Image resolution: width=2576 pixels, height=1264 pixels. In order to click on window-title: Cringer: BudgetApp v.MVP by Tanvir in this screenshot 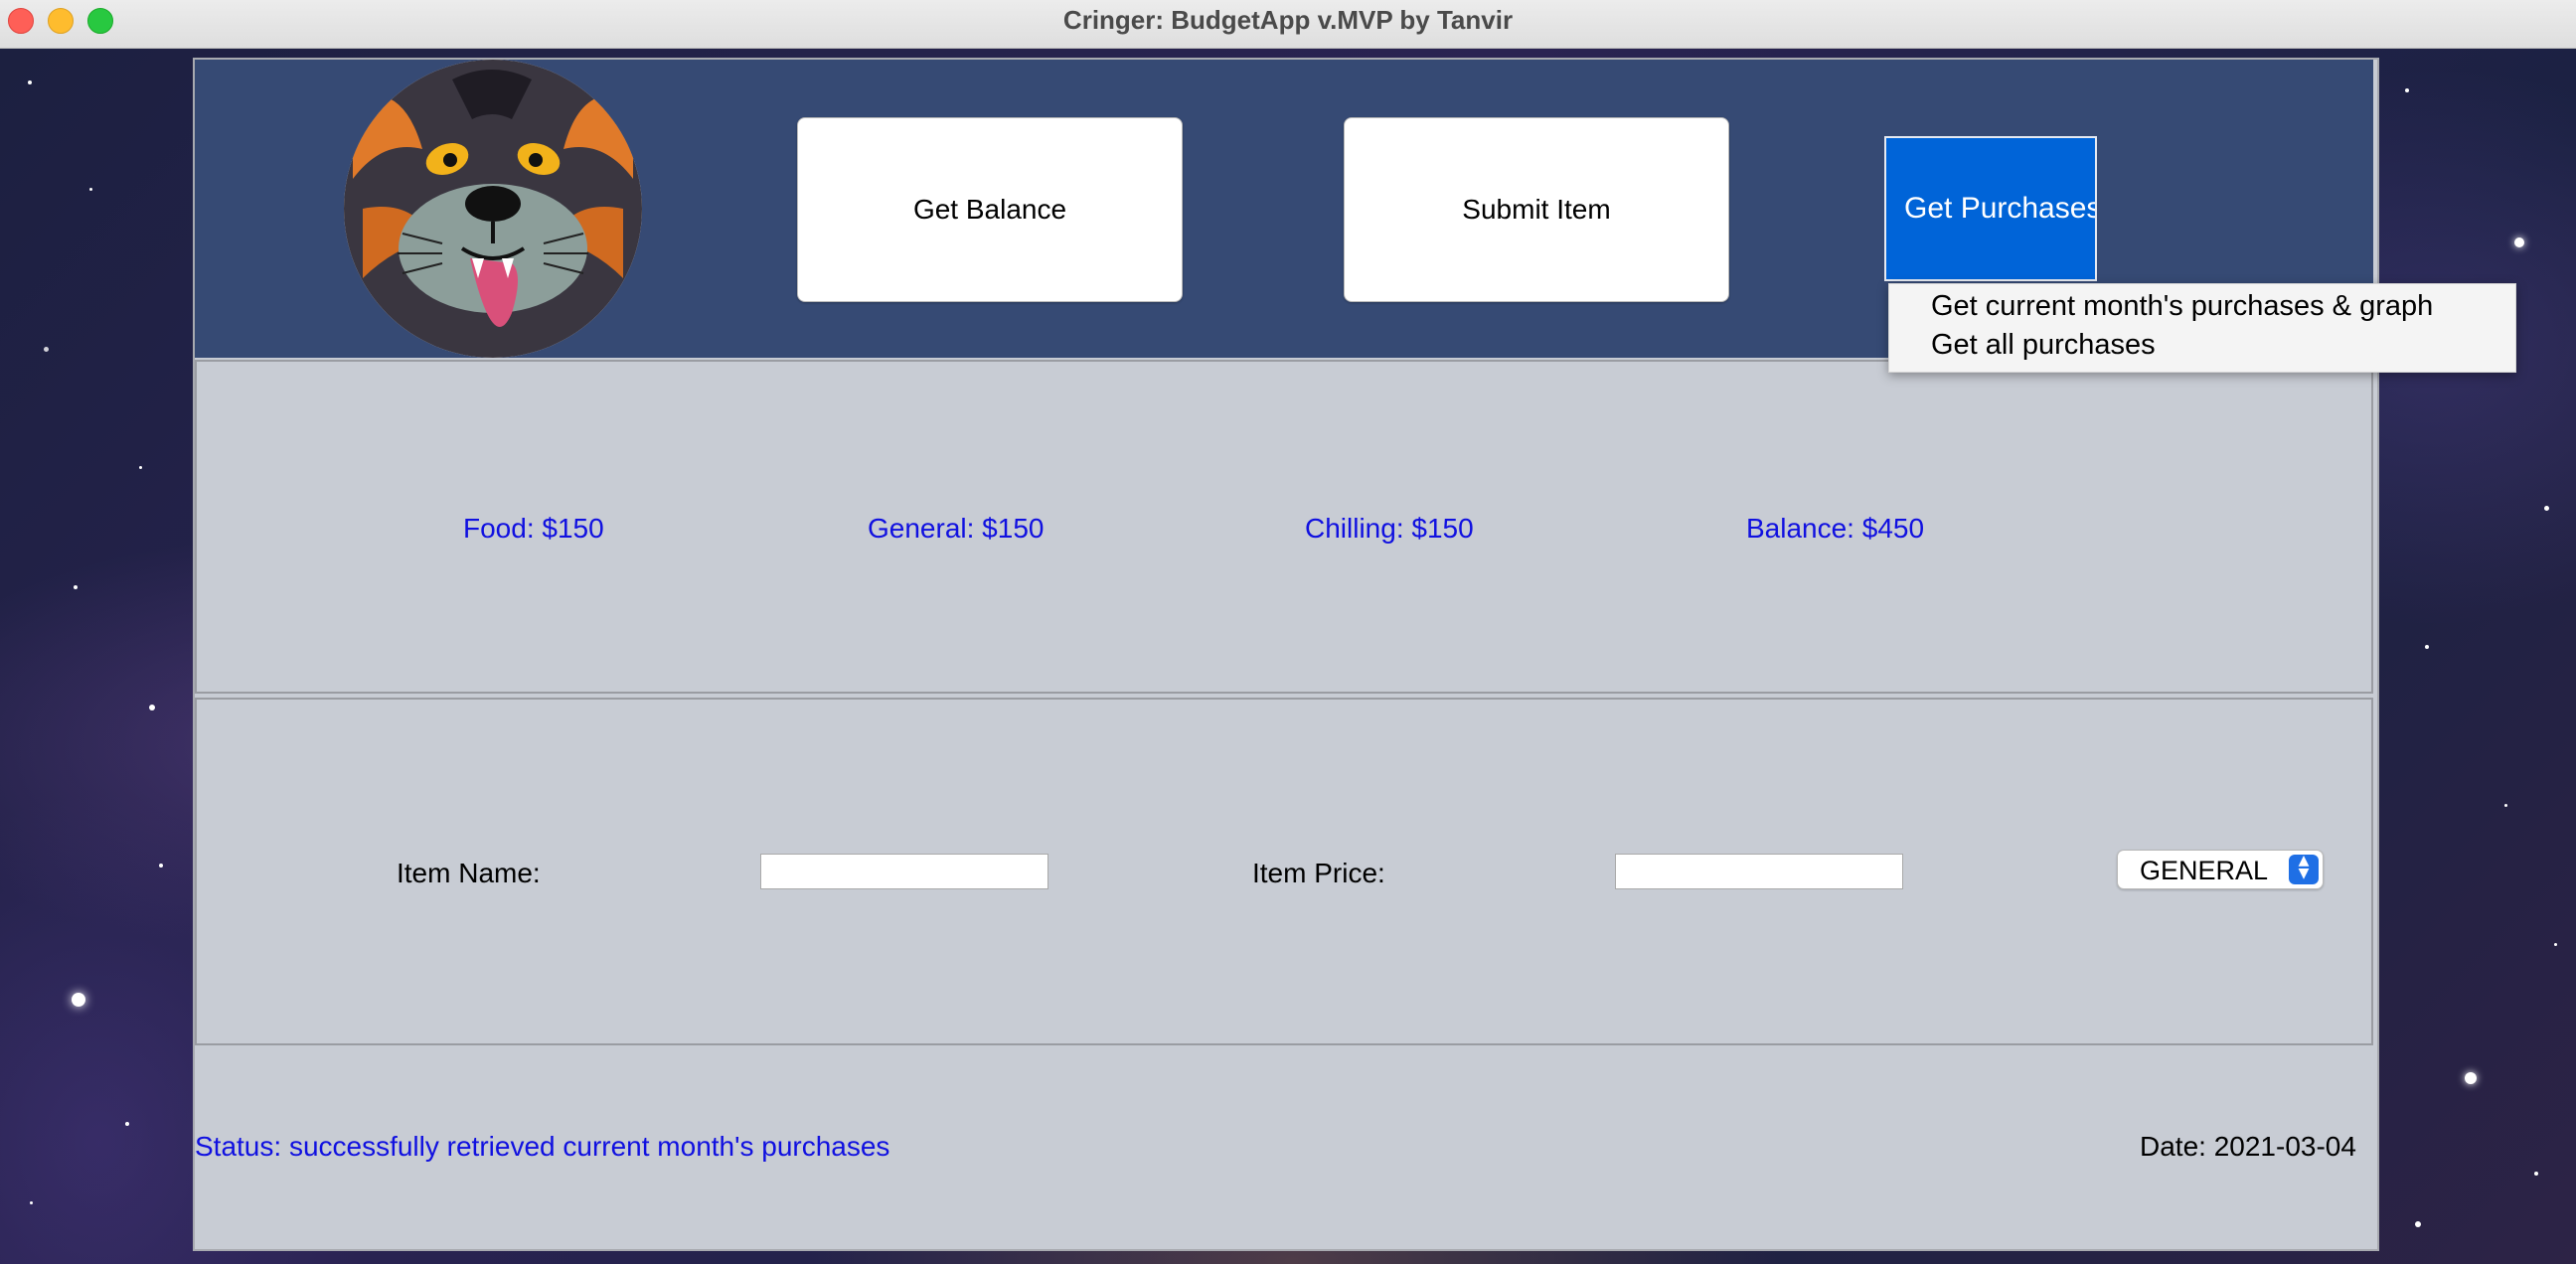, I will do `click(1288, 20)`.